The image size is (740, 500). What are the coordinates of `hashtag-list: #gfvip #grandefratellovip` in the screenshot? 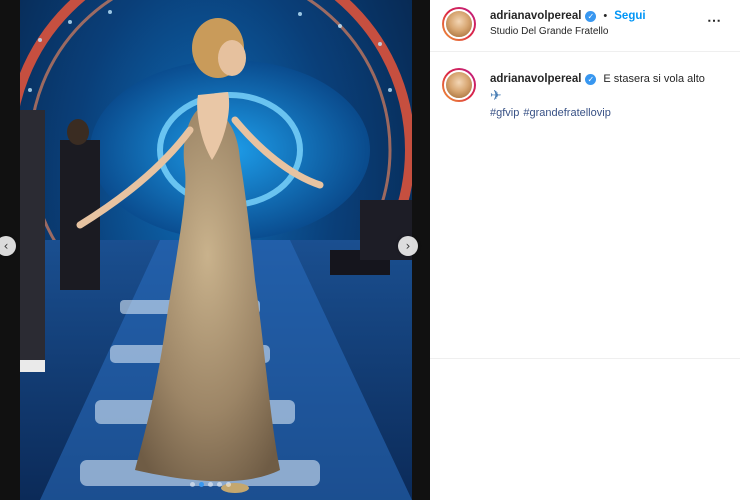 It's located at (610, 113).